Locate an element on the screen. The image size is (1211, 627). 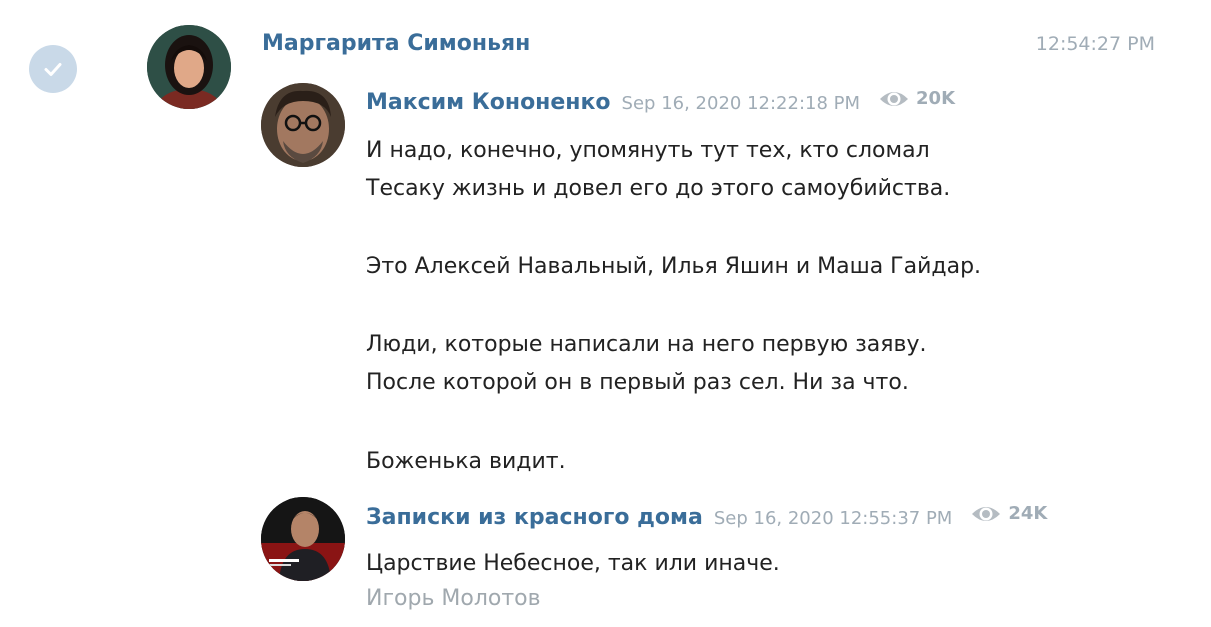
checkmark-icon is located at coordinates (53, 69).